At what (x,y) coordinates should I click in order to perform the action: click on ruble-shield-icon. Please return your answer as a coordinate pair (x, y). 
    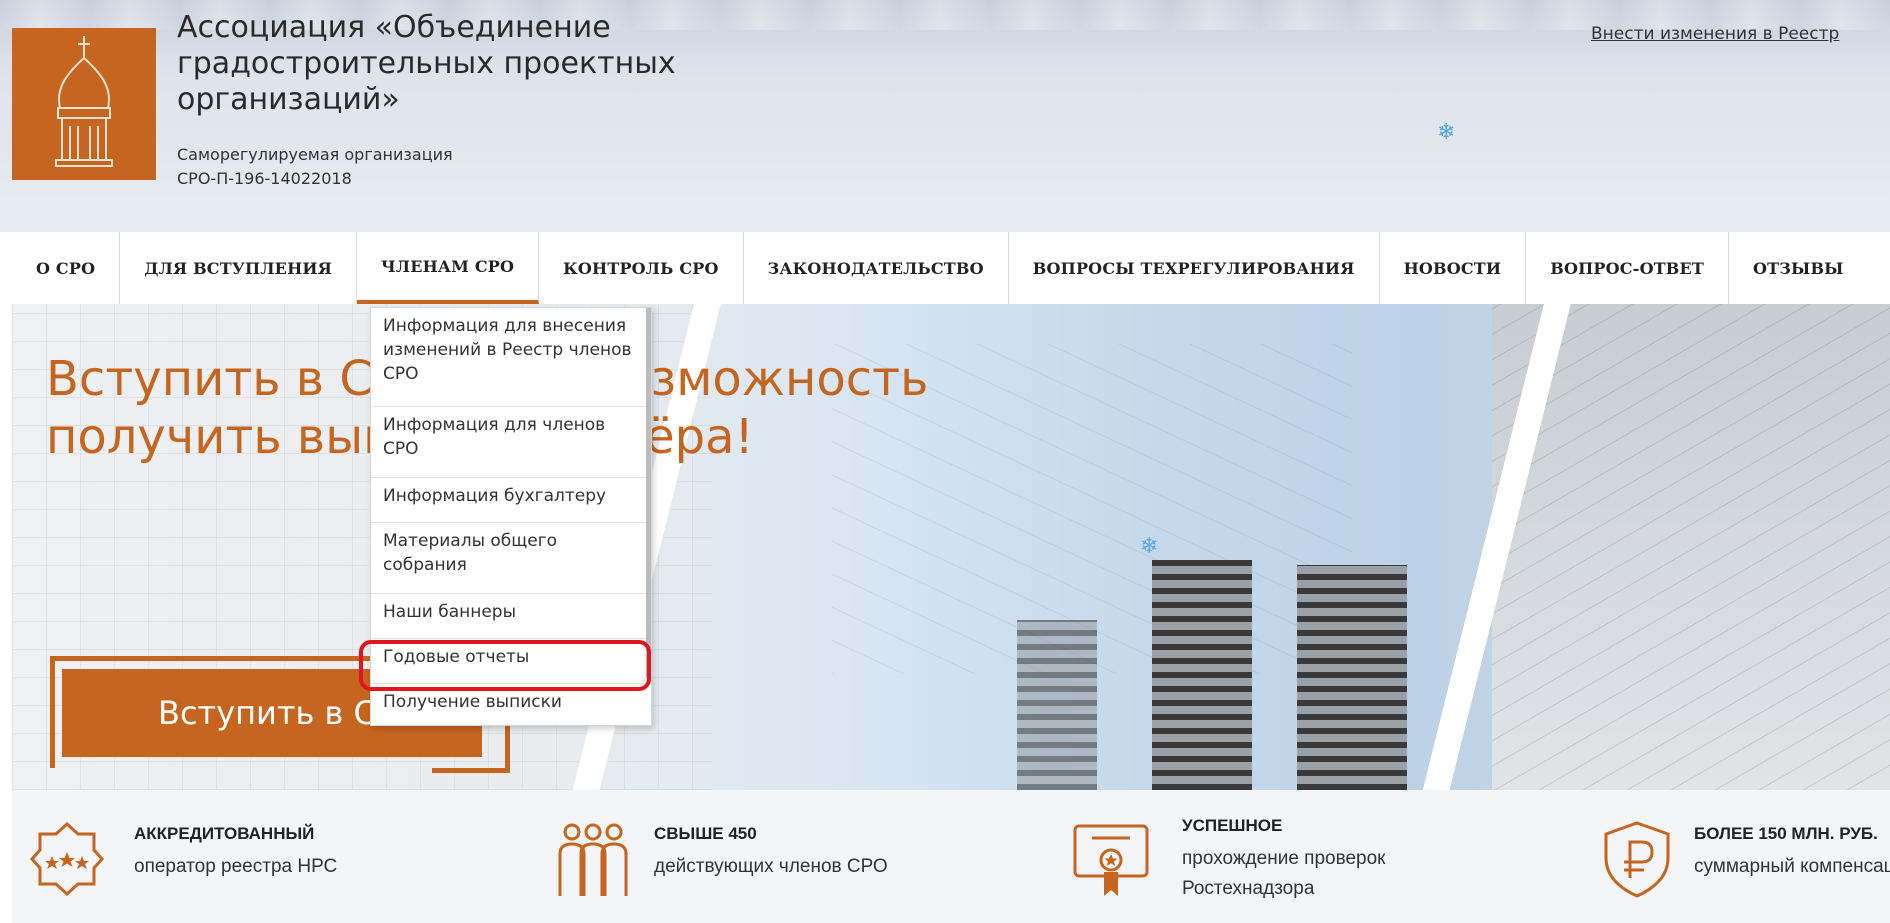
    Looking at the image, I should click on (1637, 859).